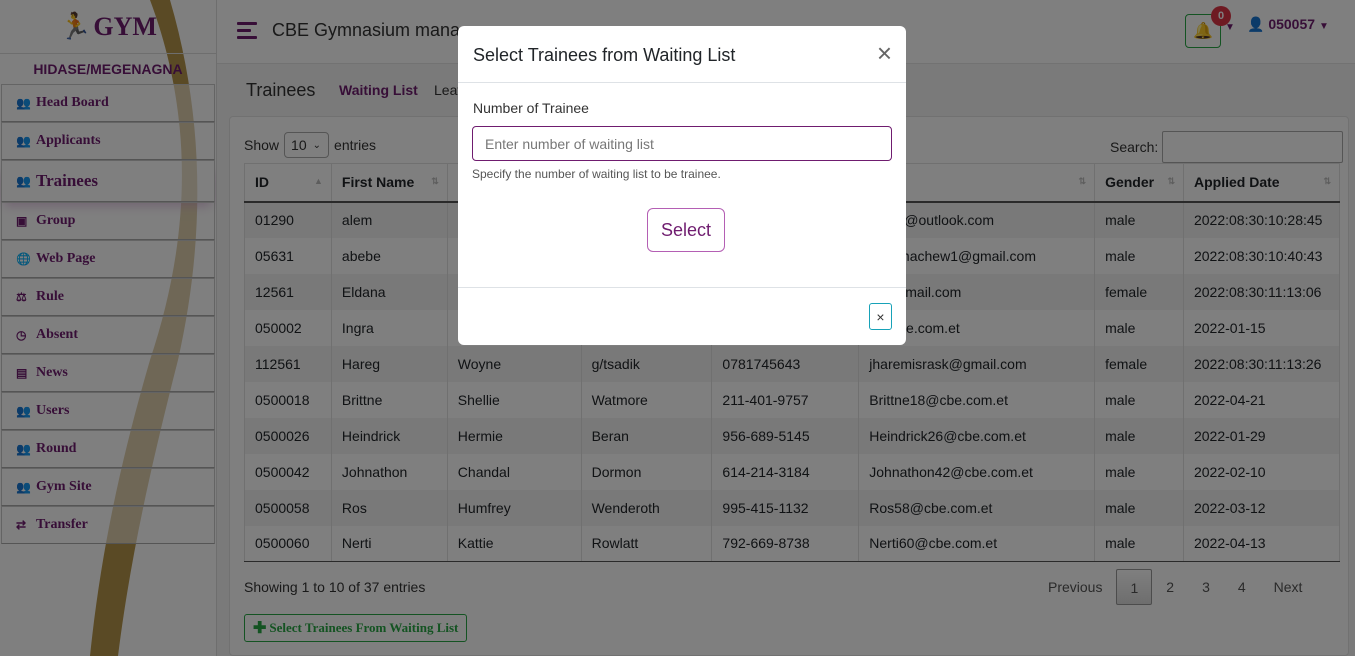  I want to click on modal-title: Select Trainees from Waiting List, so click(604, 55).